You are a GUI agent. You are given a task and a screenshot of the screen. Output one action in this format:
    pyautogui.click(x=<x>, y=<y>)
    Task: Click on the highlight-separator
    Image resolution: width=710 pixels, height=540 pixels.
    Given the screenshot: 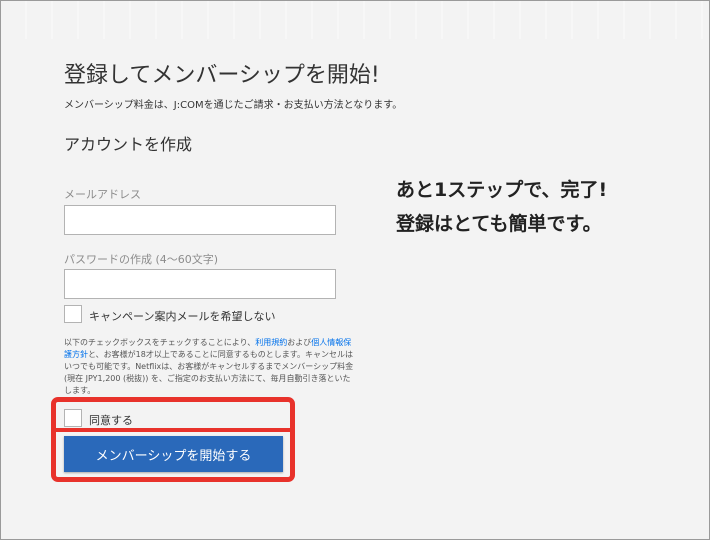 What is the action you would take?
    pyautogui.click(x=173, y=430)
    